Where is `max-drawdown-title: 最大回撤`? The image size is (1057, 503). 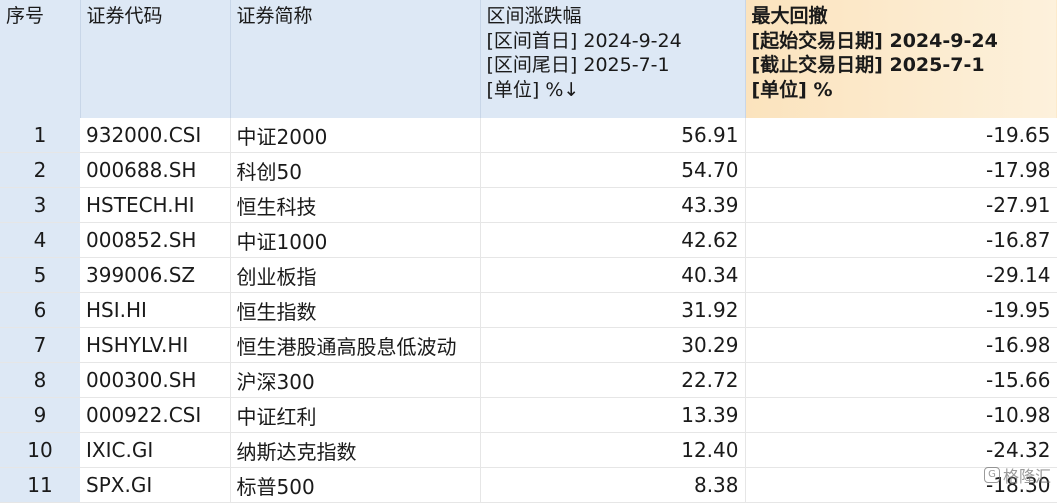 max-drawdown-title: 最大回撤 is located at coordinates (789, 16).